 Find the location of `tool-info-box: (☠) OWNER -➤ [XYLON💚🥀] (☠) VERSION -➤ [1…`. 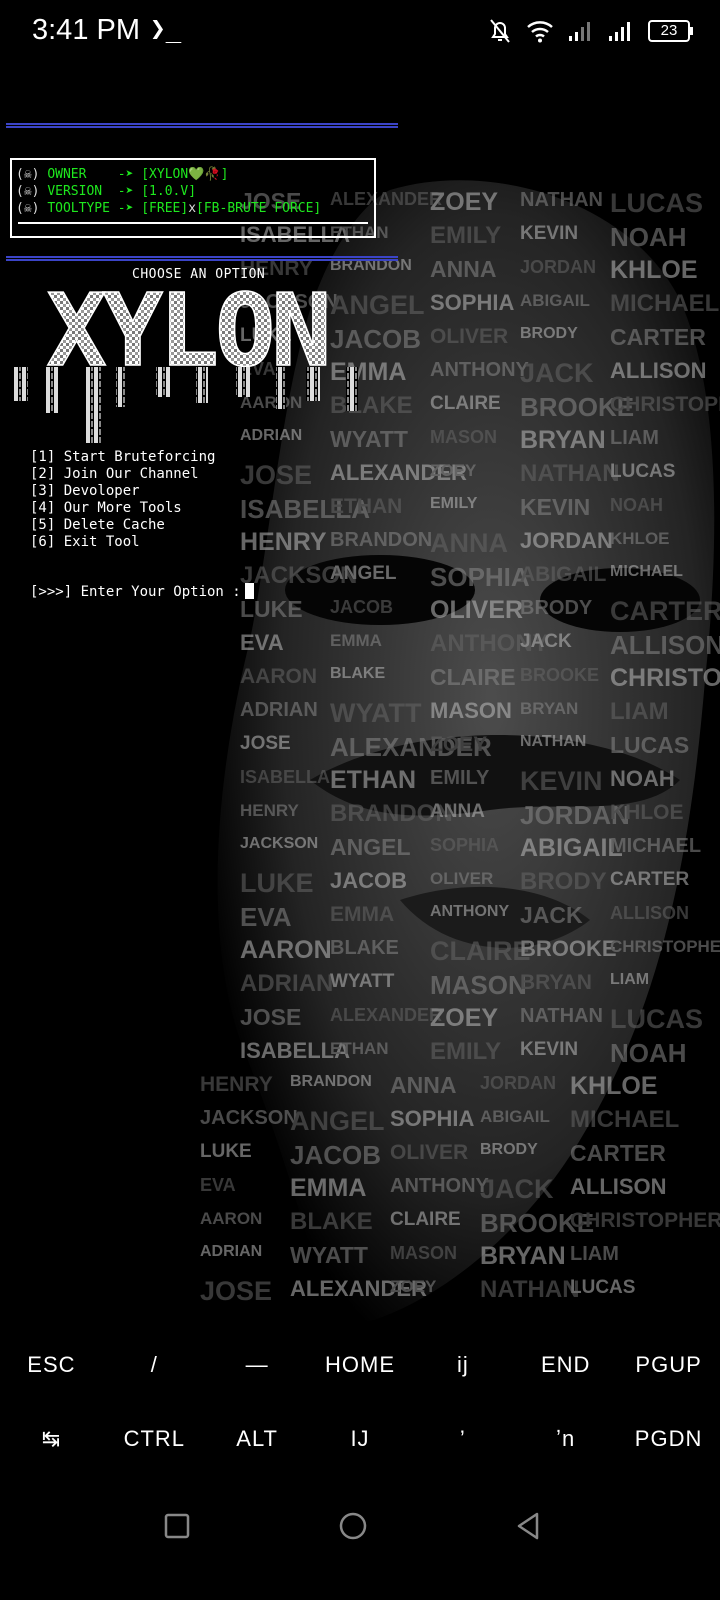

tool-info-box: (☠) OWNER -➤ [XYLON💚🥀] (☠) VERSION -➤ [1… is located at coordinates (193, 198).